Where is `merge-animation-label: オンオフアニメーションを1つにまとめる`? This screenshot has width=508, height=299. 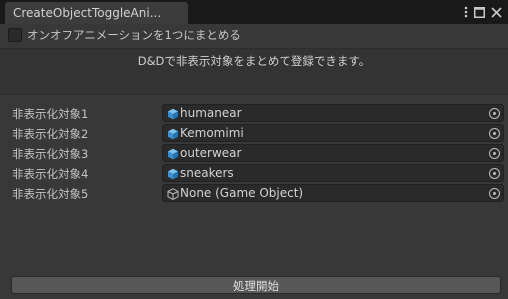 merge-animation-label: オンオフアニメーションを1つにまとめる is located at coordinates (134, 35).